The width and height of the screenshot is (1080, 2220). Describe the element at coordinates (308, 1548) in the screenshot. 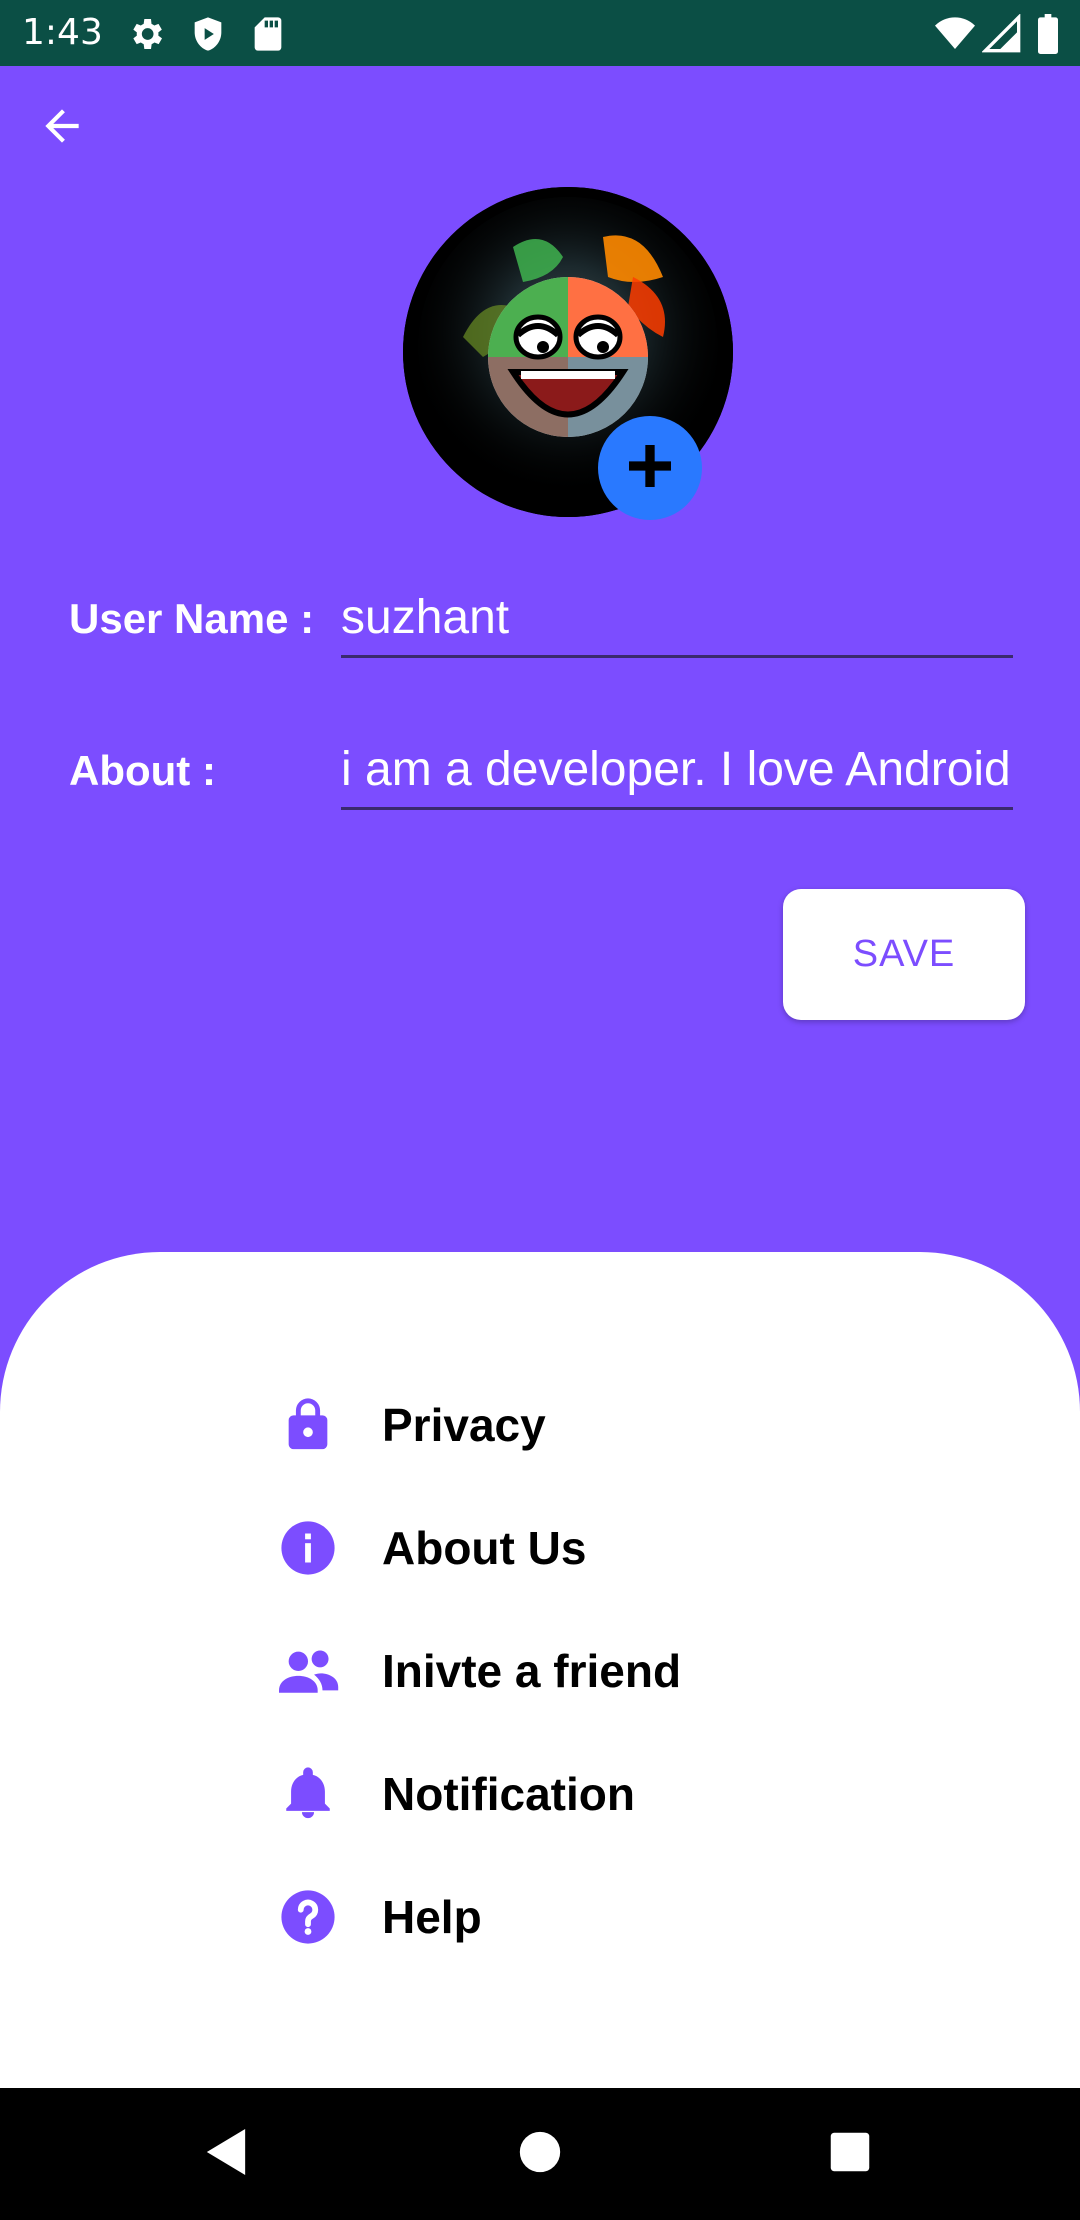

I see `info-icon` at that location.